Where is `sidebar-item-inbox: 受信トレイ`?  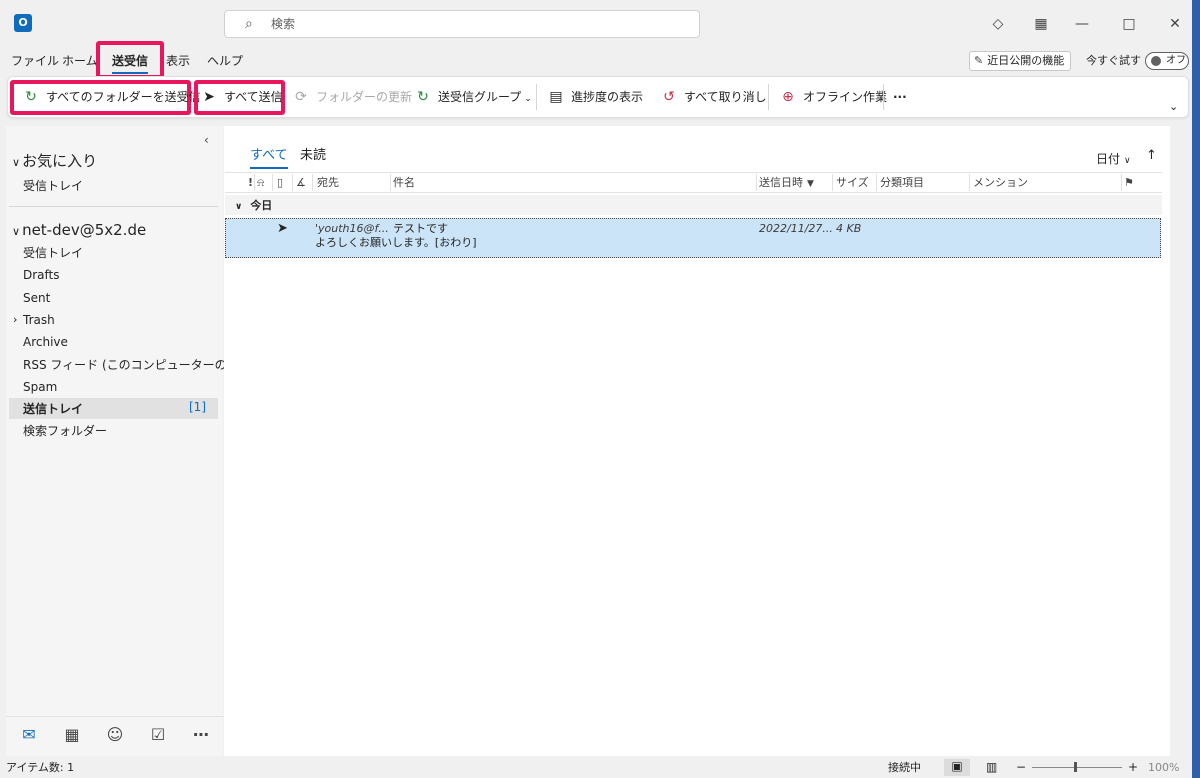 sidebar-item-inbox: 受信トレイ is located at coordinates (53, 253).